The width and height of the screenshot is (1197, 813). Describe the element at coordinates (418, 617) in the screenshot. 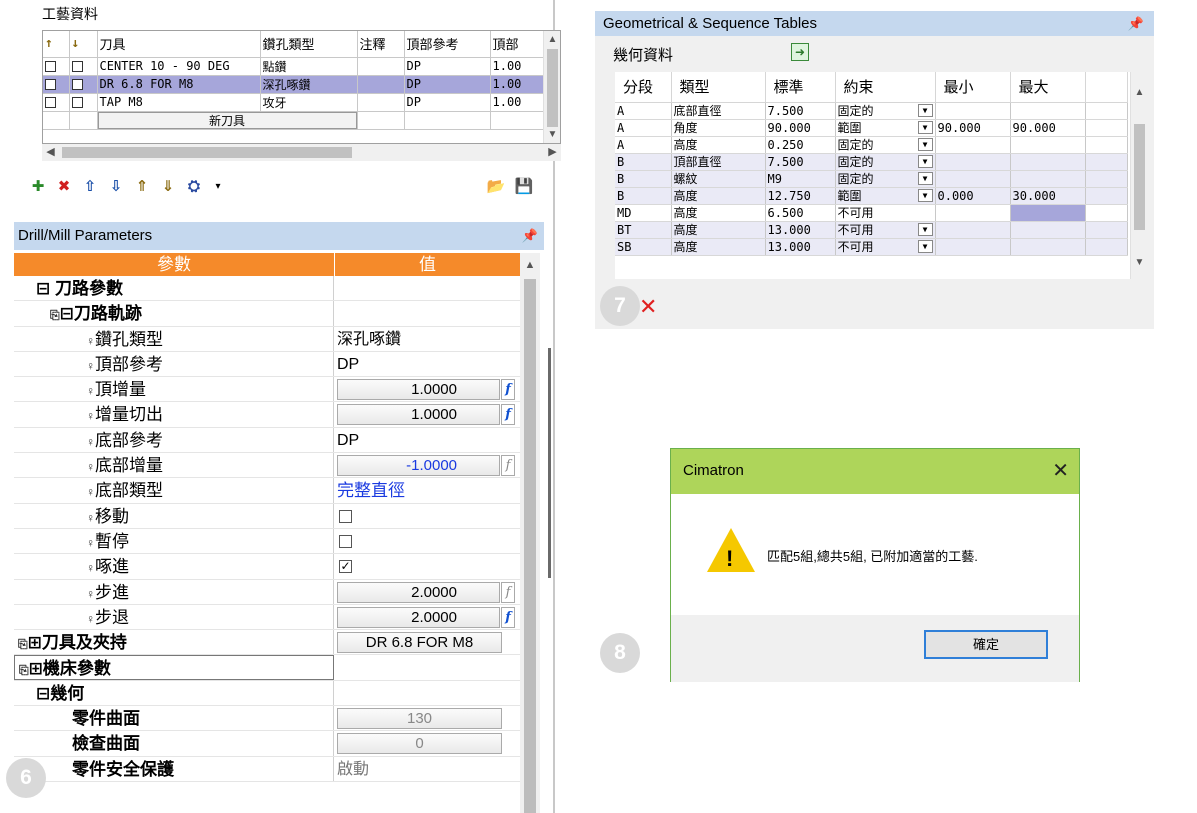

I see `step-back-field: 2.0000` at that location.